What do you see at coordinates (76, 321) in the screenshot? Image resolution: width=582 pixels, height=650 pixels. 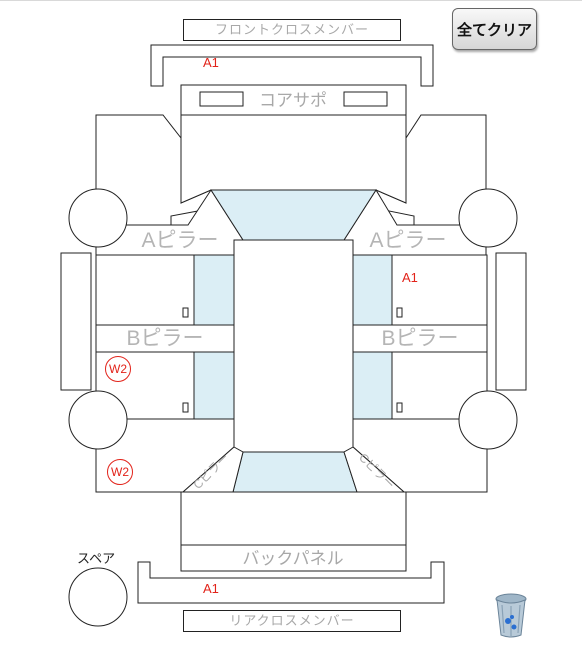 I see `side-sill-left` at bounding box center [76, 321].